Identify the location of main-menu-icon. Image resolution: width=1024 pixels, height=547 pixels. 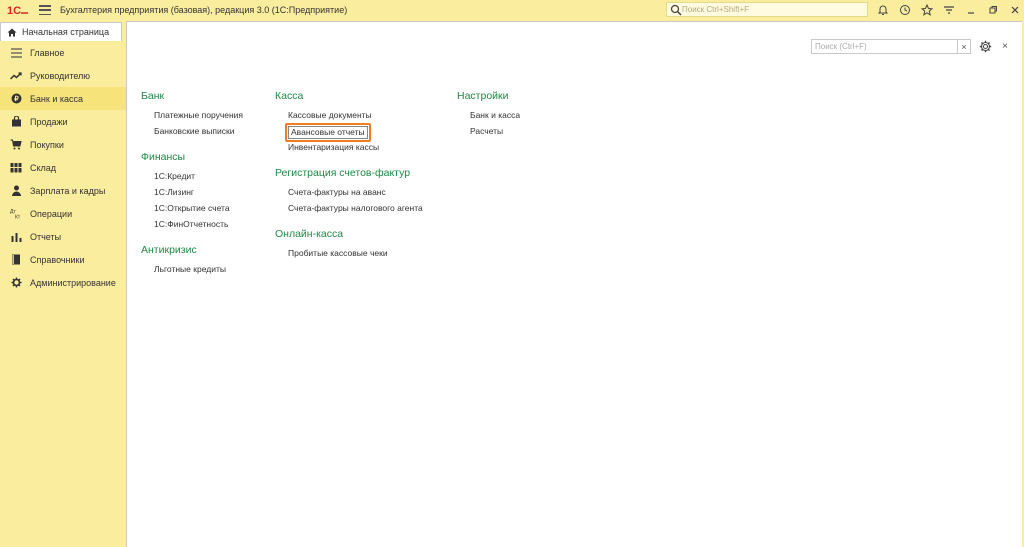
(45, 10).